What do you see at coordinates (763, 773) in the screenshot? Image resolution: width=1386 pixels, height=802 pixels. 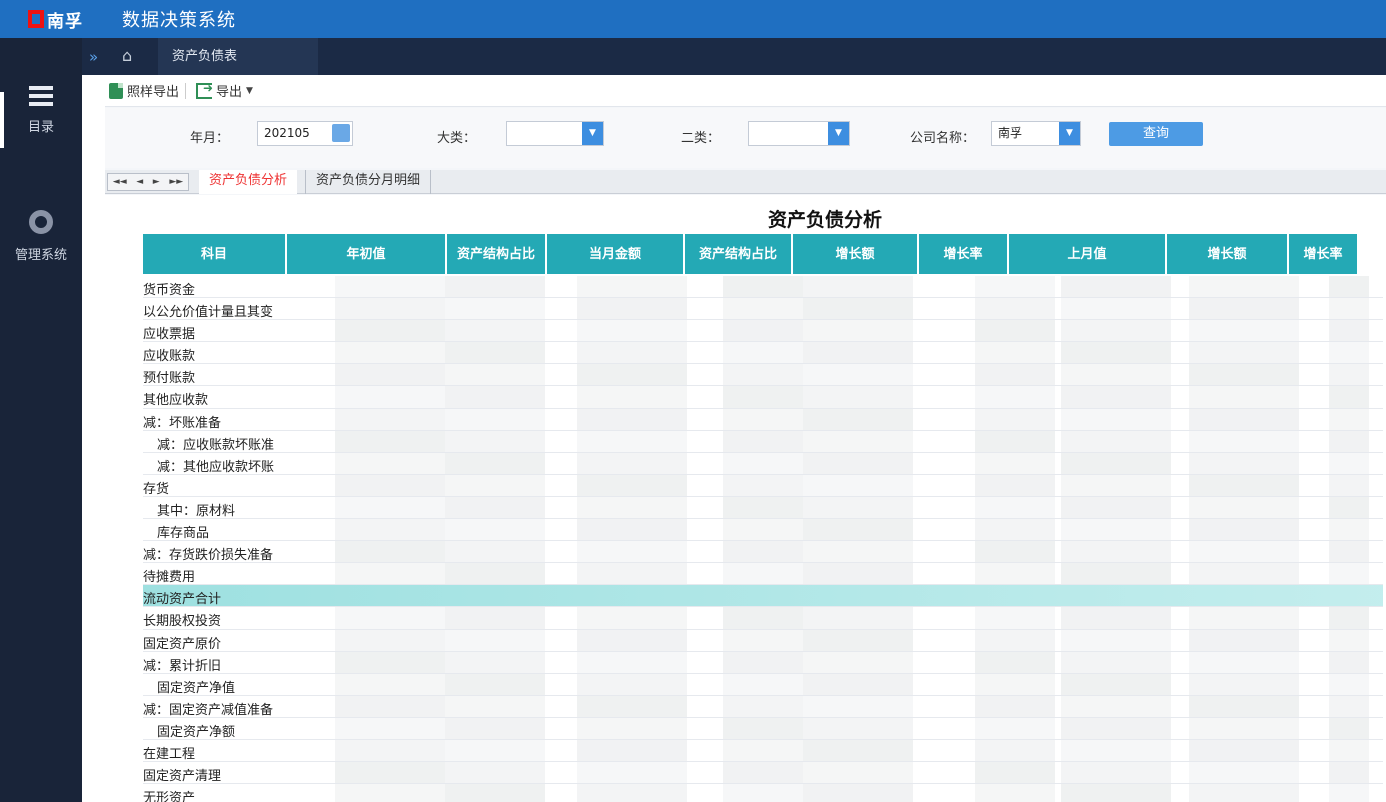 I see `table-row: 固定资产清理` at bounding box center [763, 773].